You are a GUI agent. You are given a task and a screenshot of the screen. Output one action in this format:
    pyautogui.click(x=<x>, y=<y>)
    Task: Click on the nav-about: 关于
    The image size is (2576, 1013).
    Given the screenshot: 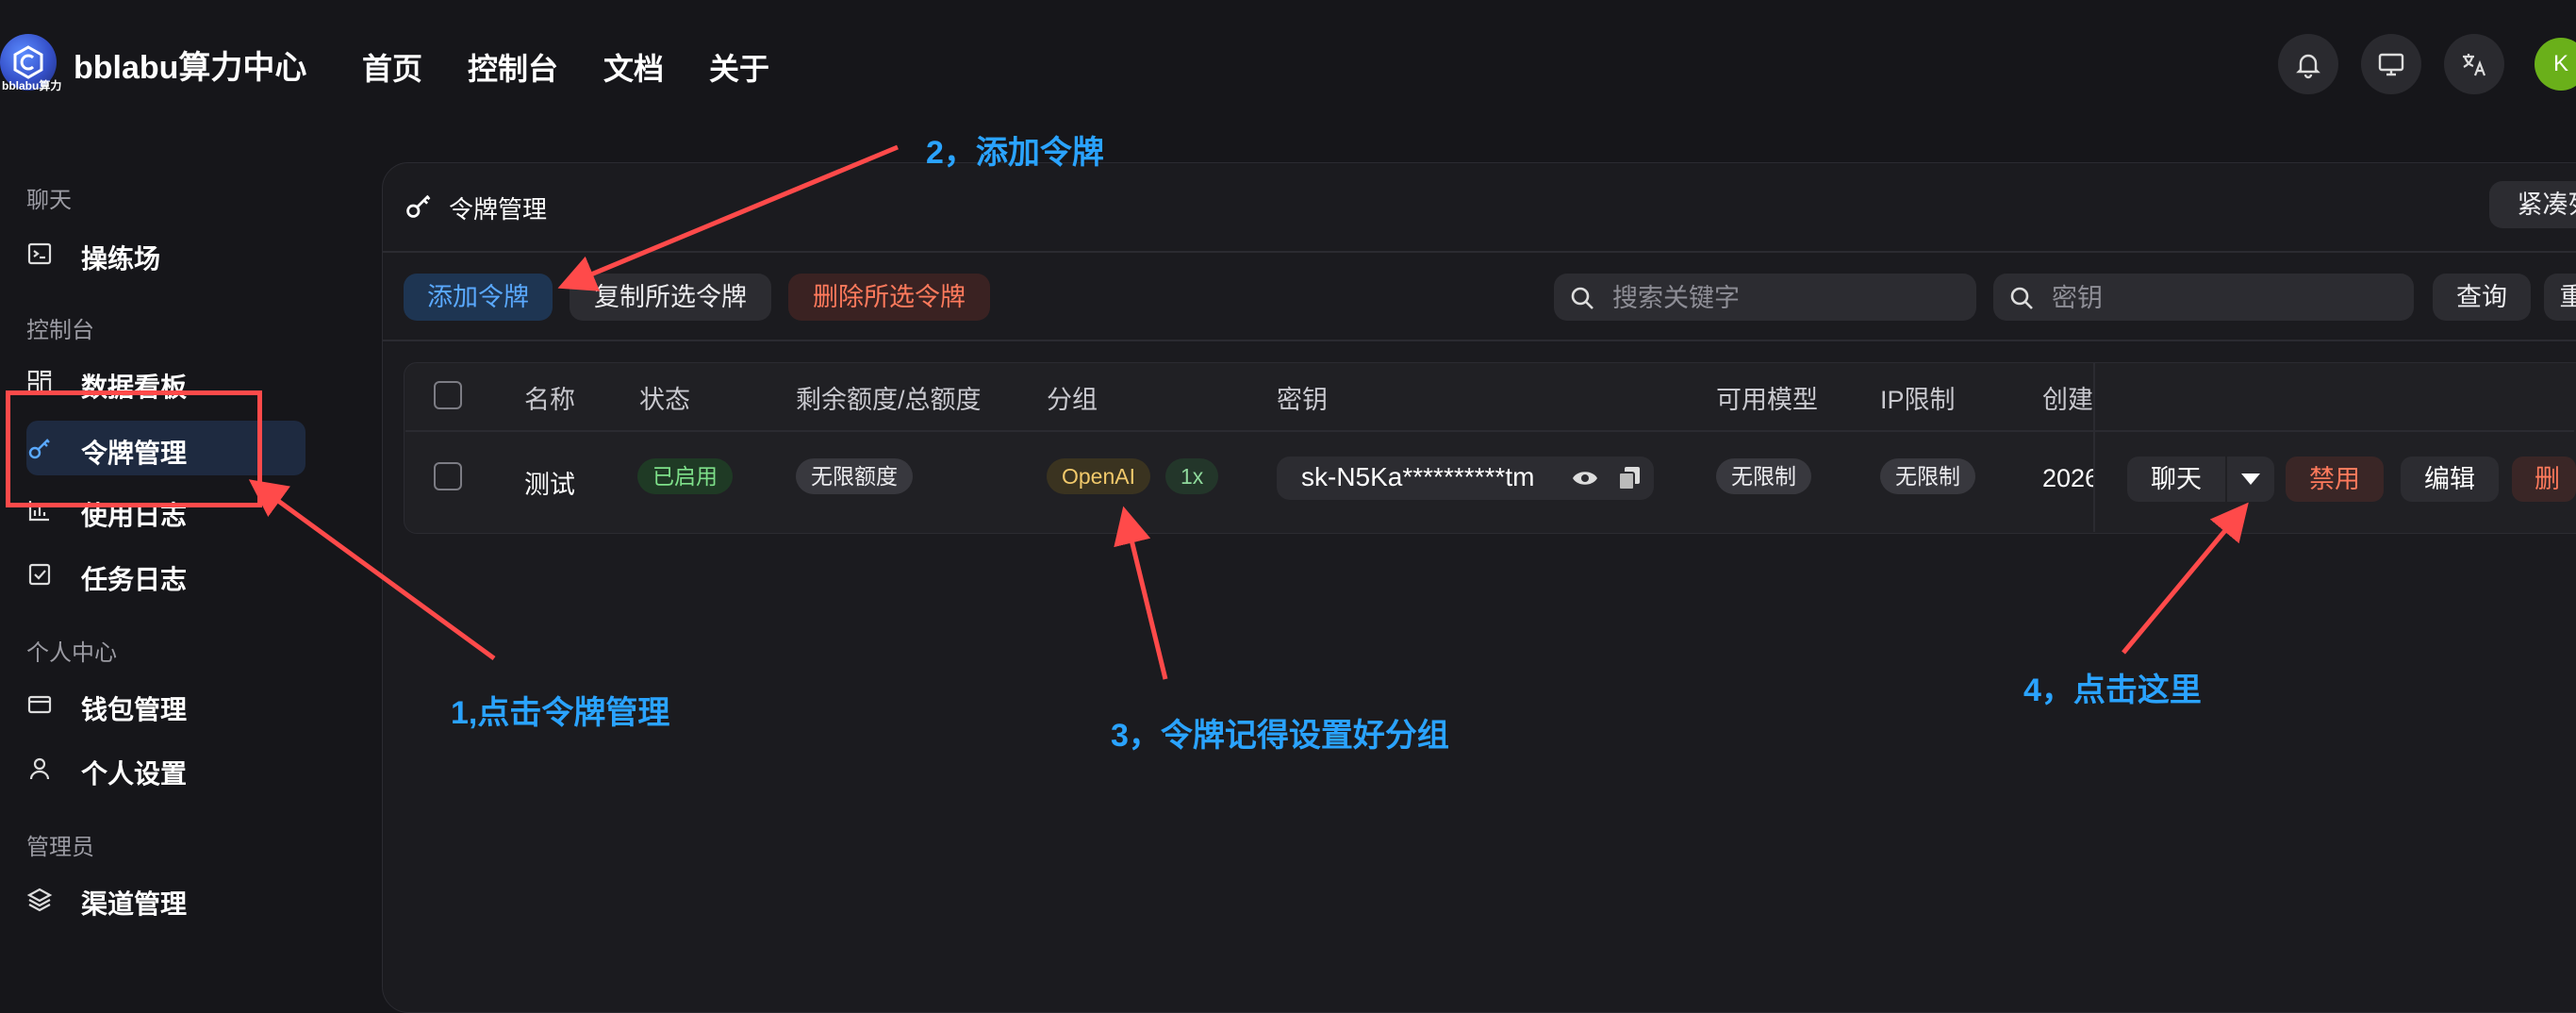 What is the action you would take?
    pyautogui.click(x=739, y=67)
    